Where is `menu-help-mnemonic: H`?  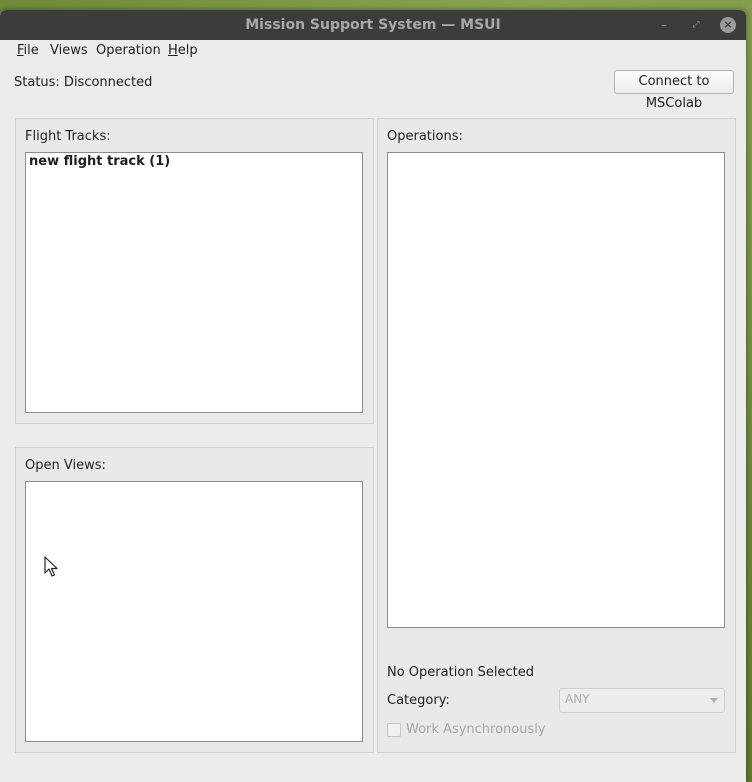
menu-help-mnemonic: H is located at coordinates (173, 50).